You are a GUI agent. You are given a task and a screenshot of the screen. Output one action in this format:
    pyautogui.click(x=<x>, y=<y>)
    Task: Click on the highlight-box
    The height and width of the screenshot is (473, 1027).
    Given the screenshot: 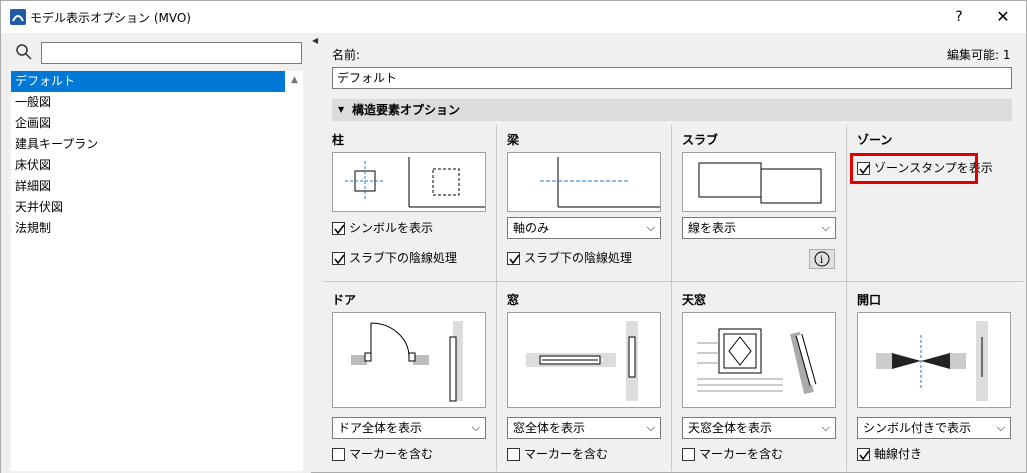 What is the action you would take?
    pyautogui.click(x=914, y=168)
    